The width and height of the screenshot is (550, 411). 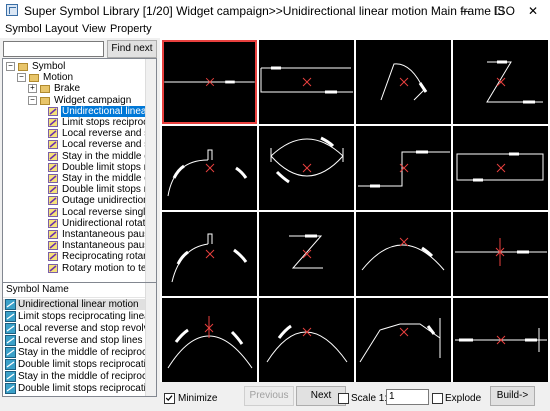 I want to click on close-window-button: ✕, so click(x=533, y=11).